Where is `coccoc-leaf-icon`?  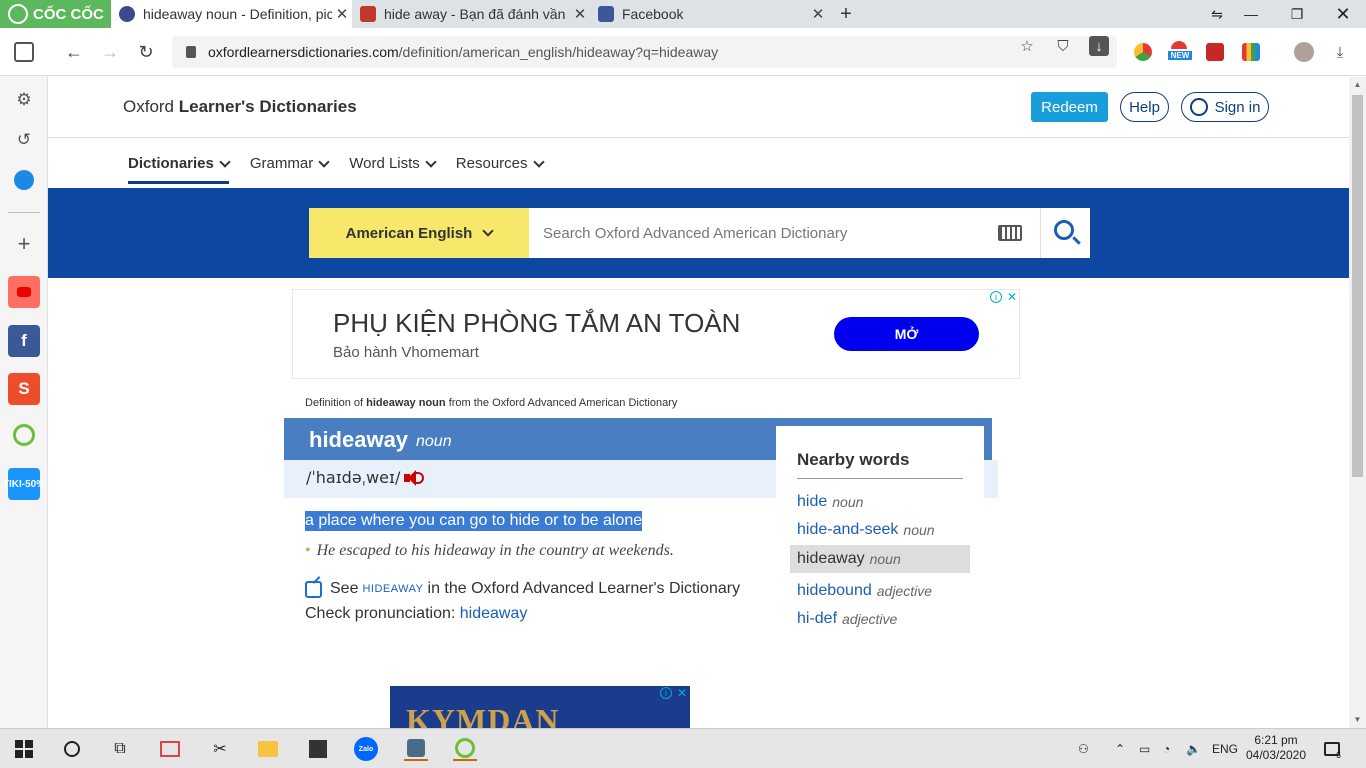
coccoc-leaf-icon is located at coordinates (24, 435).